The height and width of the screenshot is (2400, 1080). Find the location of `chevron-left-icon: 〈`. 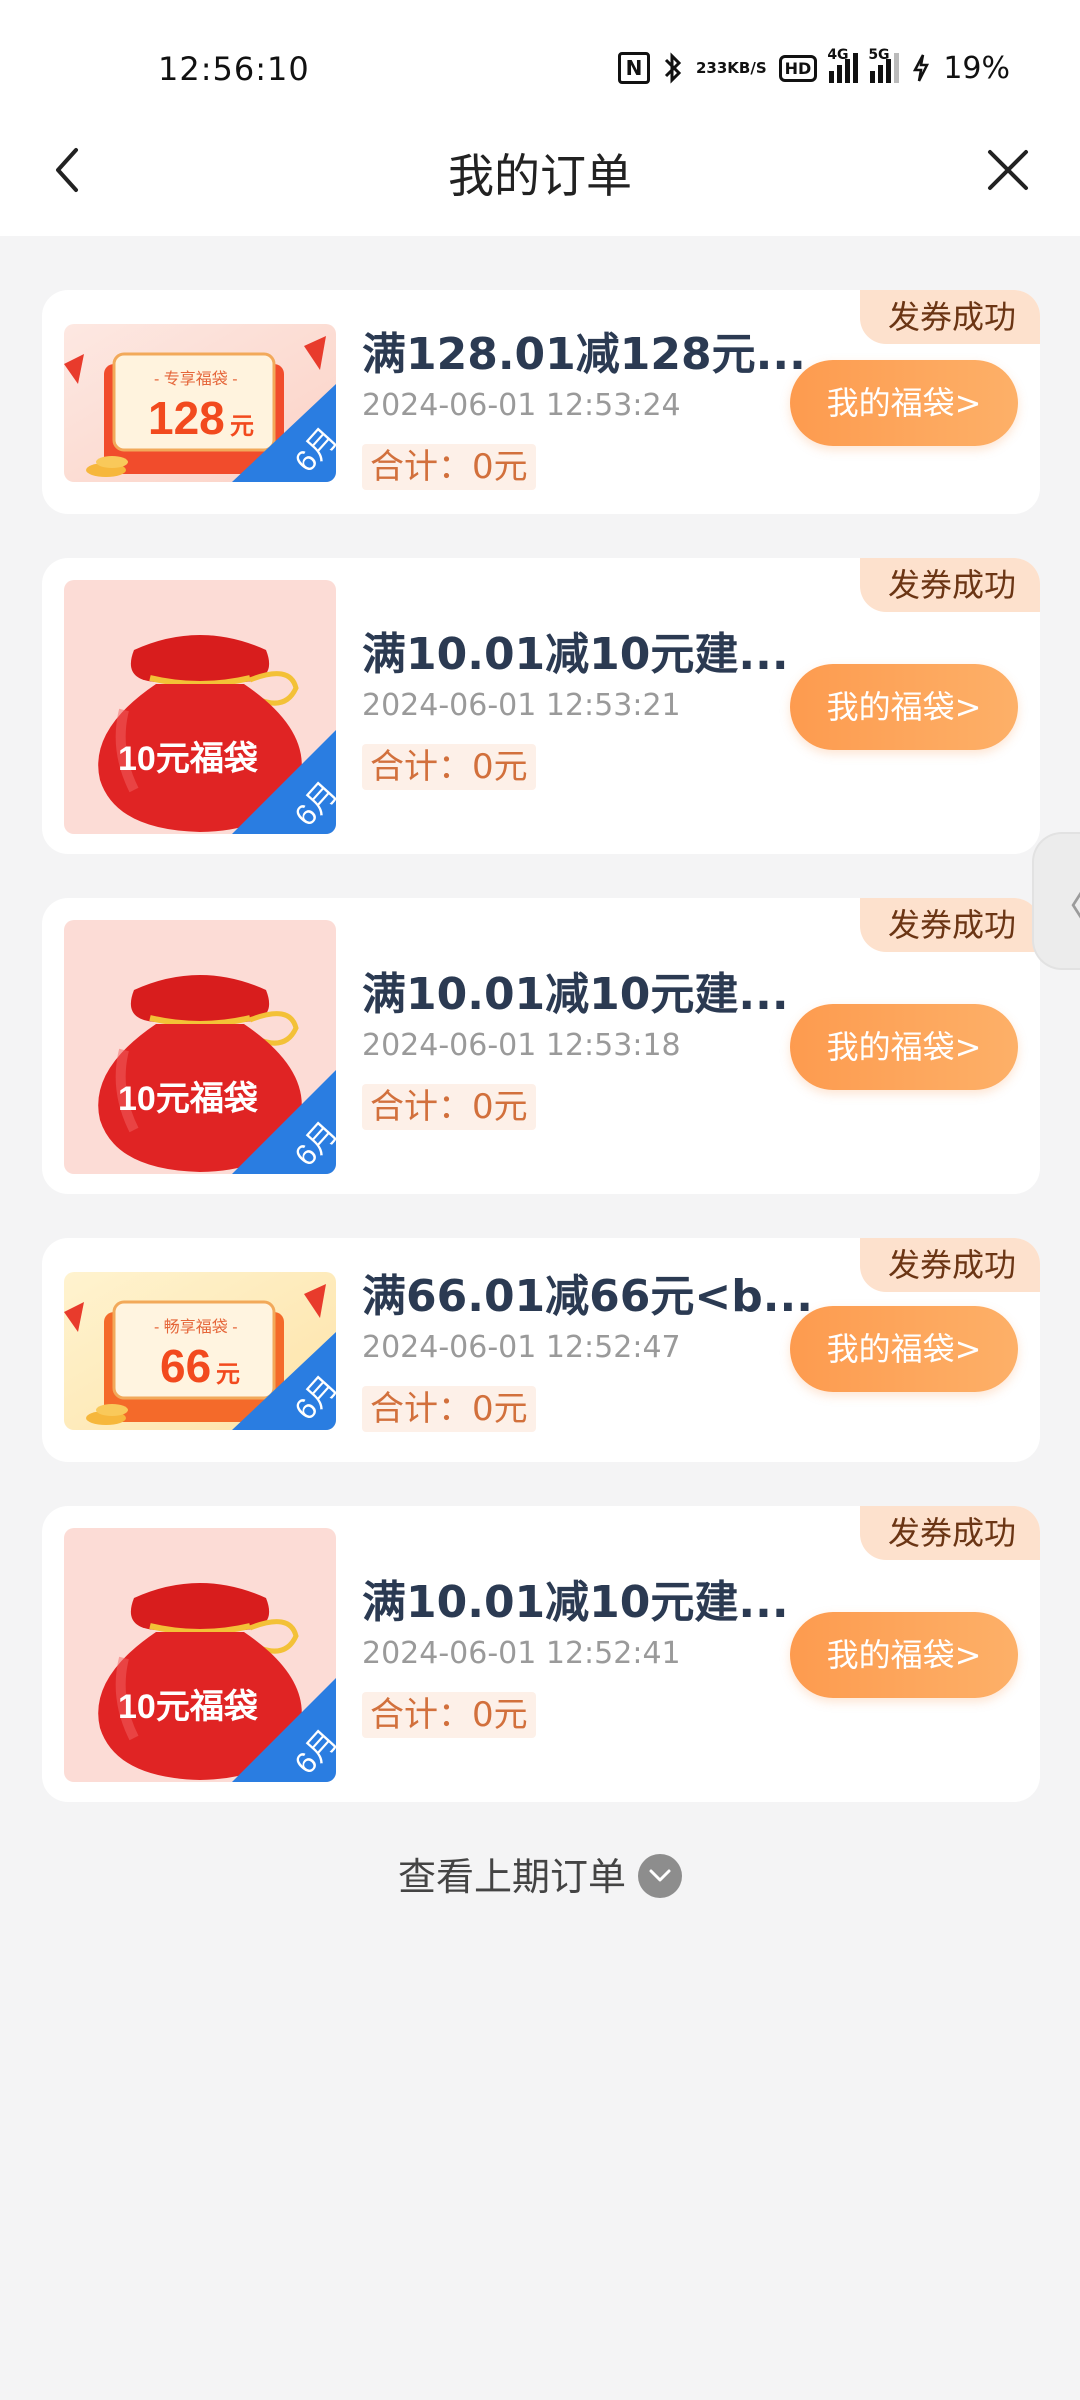

chevron-left-icon: 〈 is located at coordinates (1064, 903).